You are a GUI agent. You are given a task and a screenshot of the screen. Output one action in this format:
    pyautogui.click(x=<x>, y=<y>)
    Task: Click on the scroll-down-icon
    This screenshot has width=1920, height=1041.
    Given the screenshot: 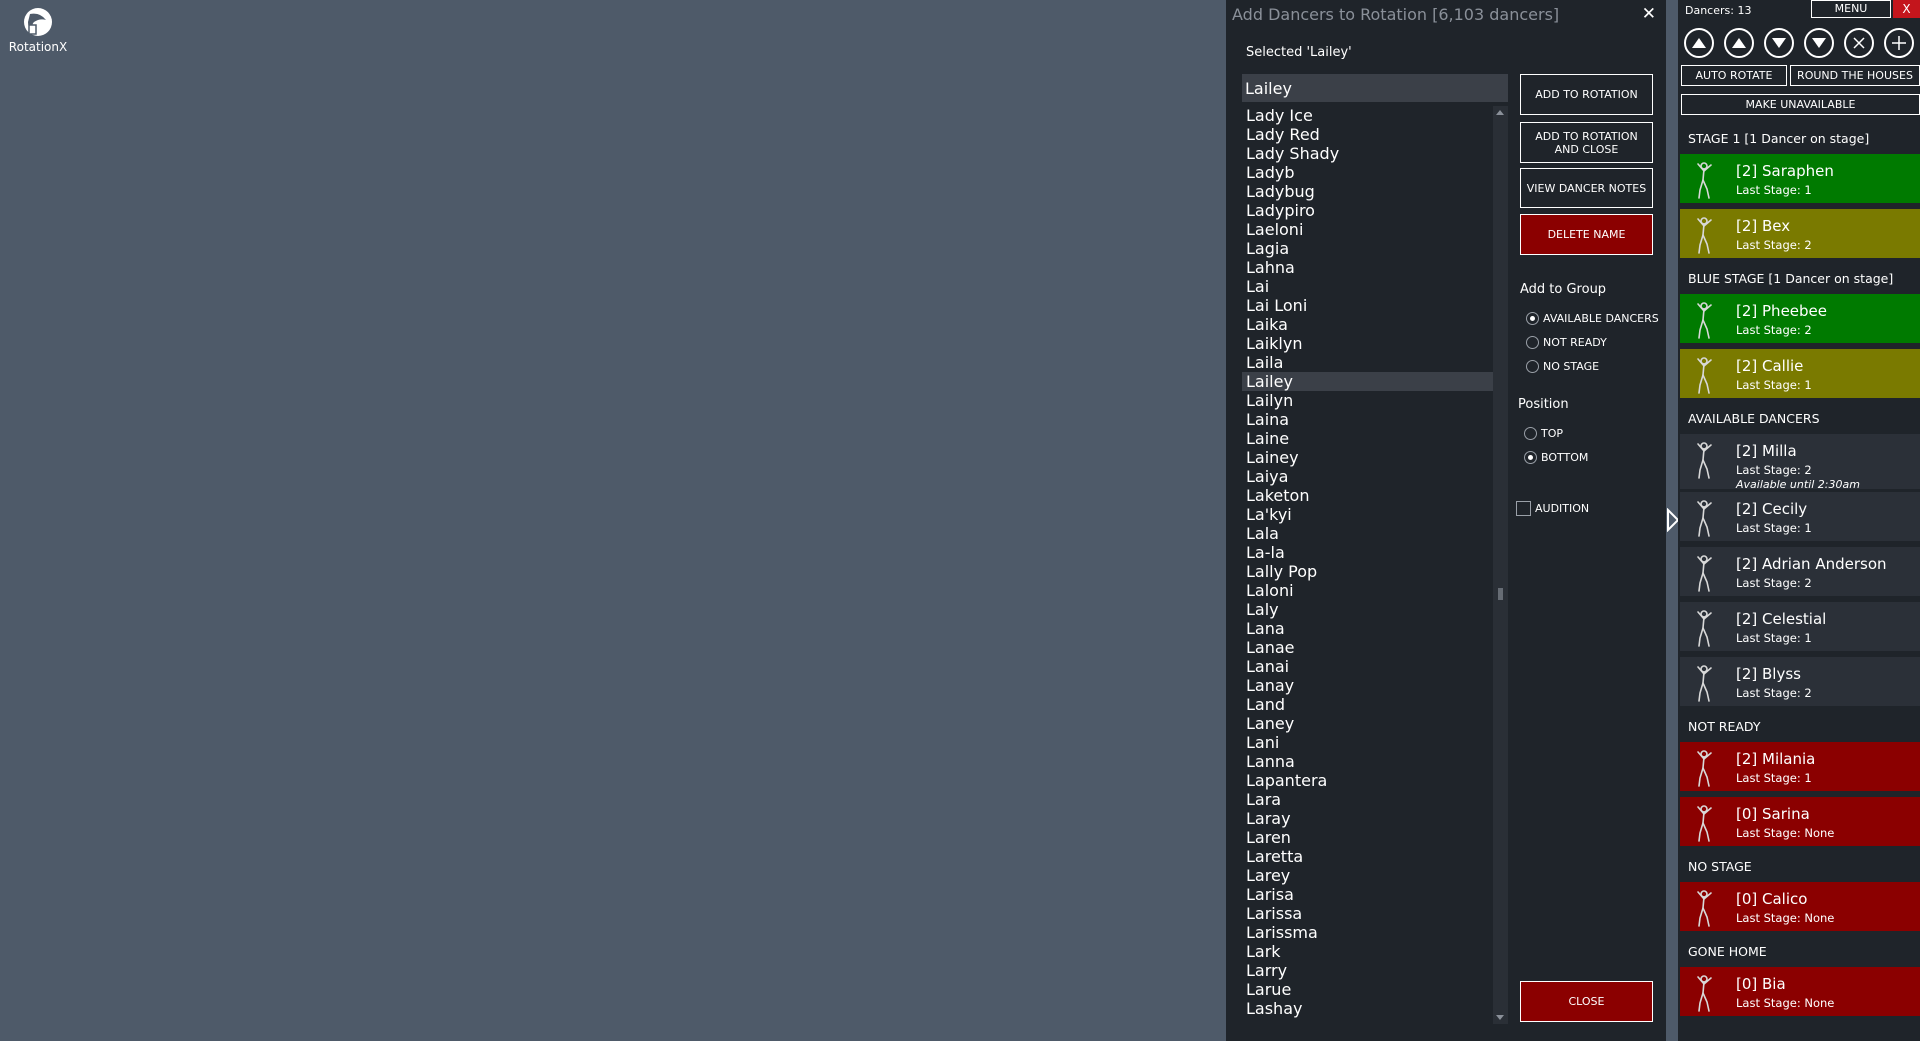 What is the action you would take?
    pyautogui.click(x=1500, y=1017)
    